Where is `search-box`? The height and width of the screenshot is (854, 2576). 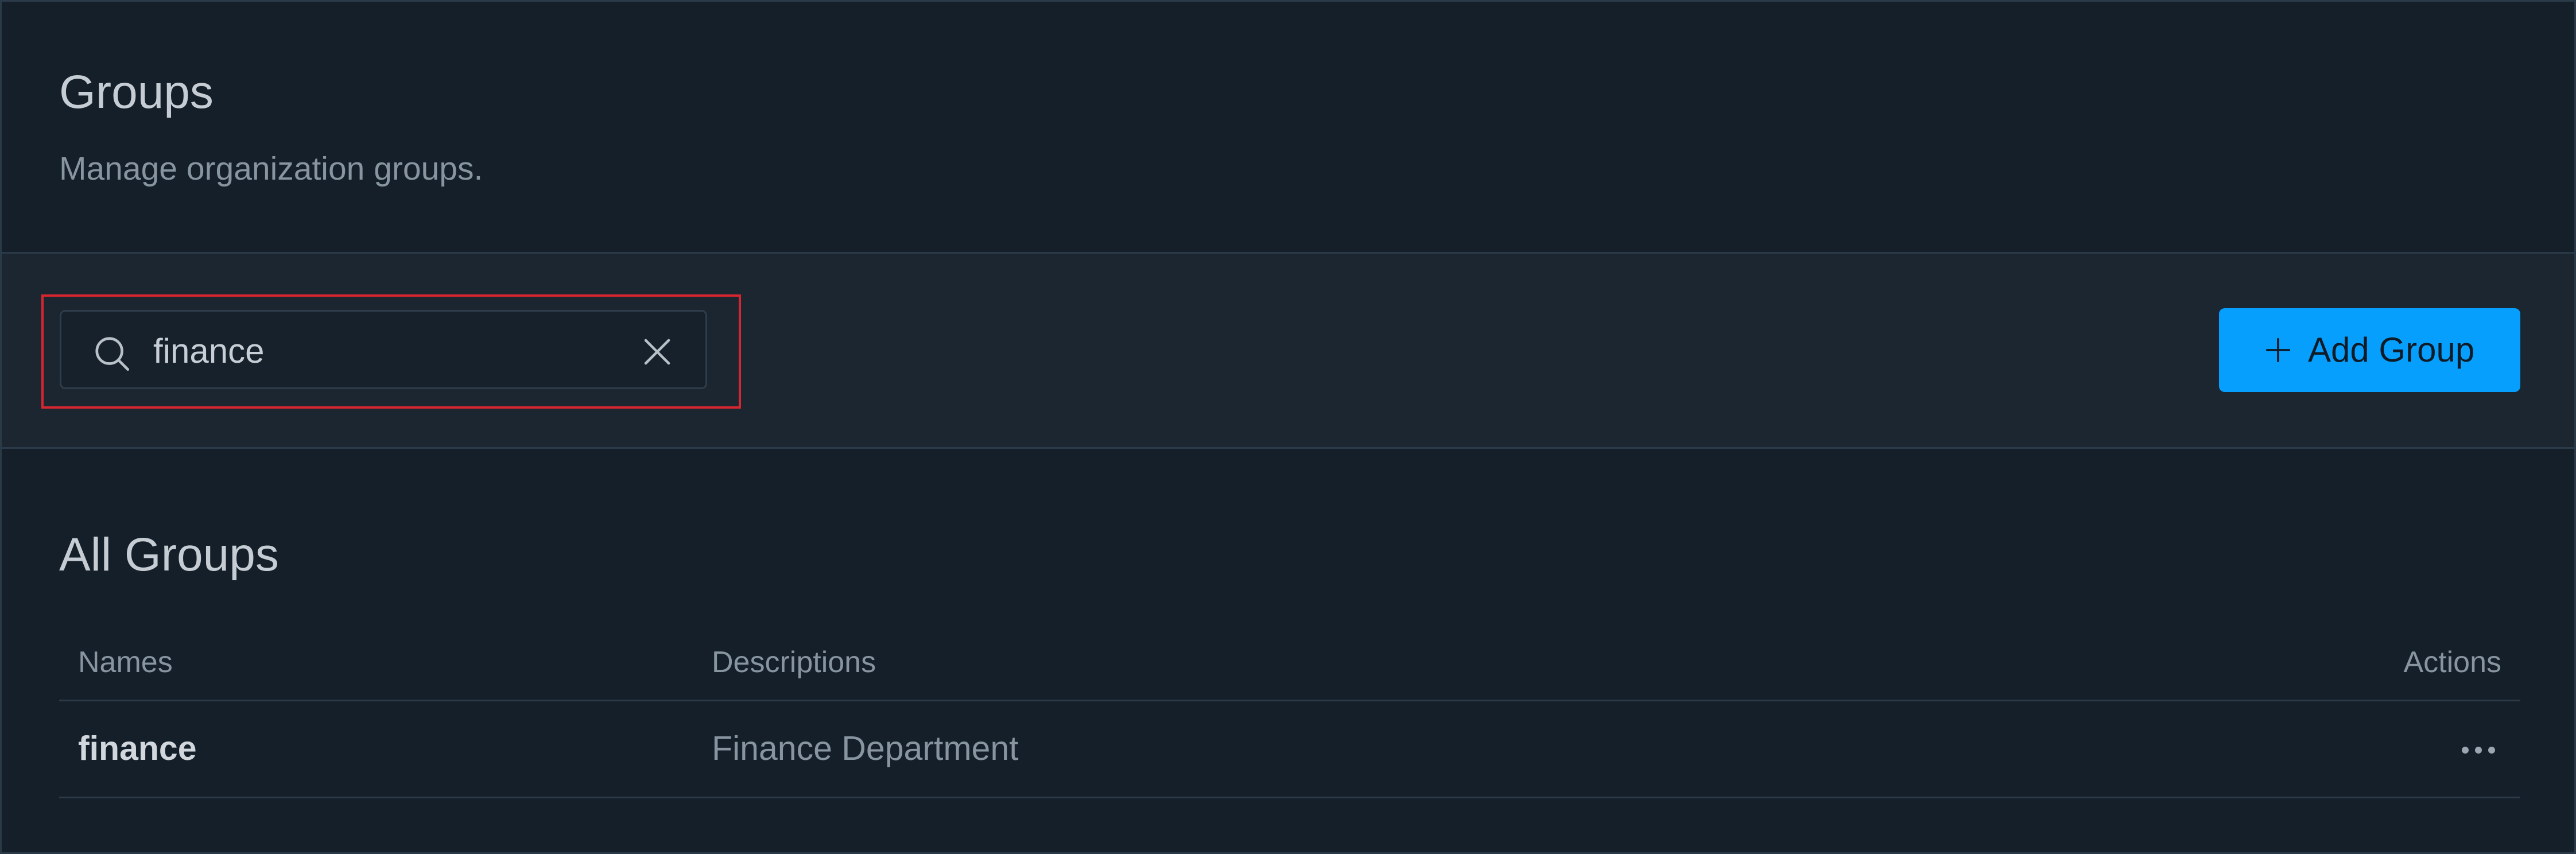
search-box is located at coordinates (383, 349).